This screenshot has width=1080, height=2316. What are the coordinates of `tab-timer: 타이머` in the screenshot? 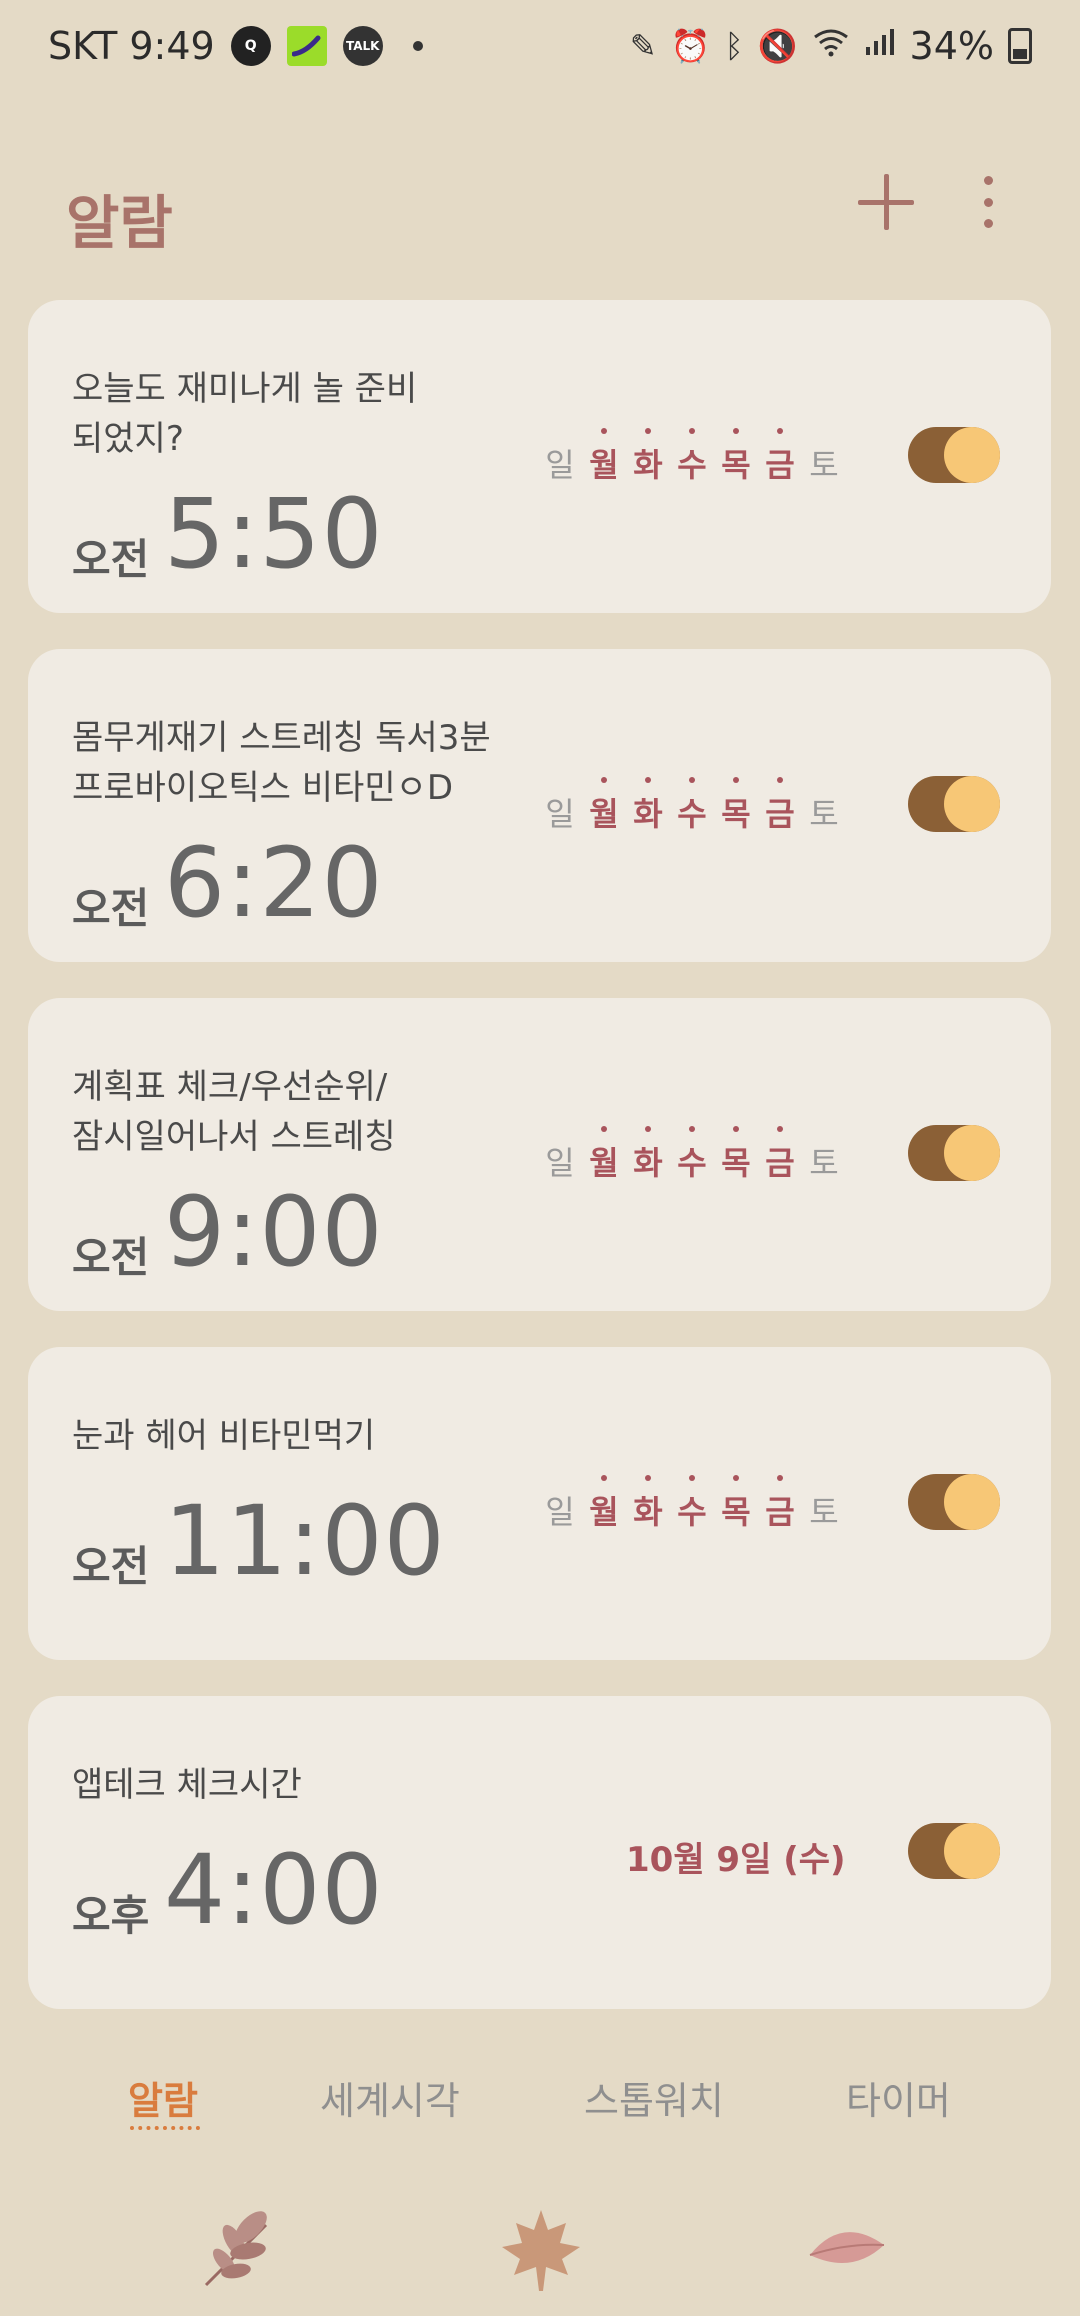 It's located at (898, 2097).